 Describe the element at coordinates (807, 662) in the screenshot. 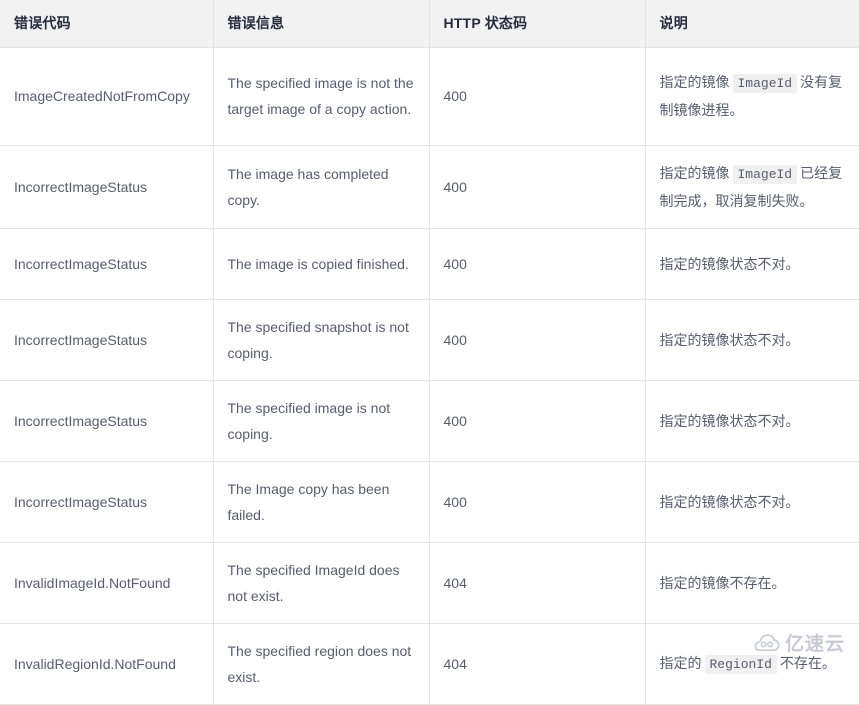

I see `description-text-trailing: 不存在。` at that location.